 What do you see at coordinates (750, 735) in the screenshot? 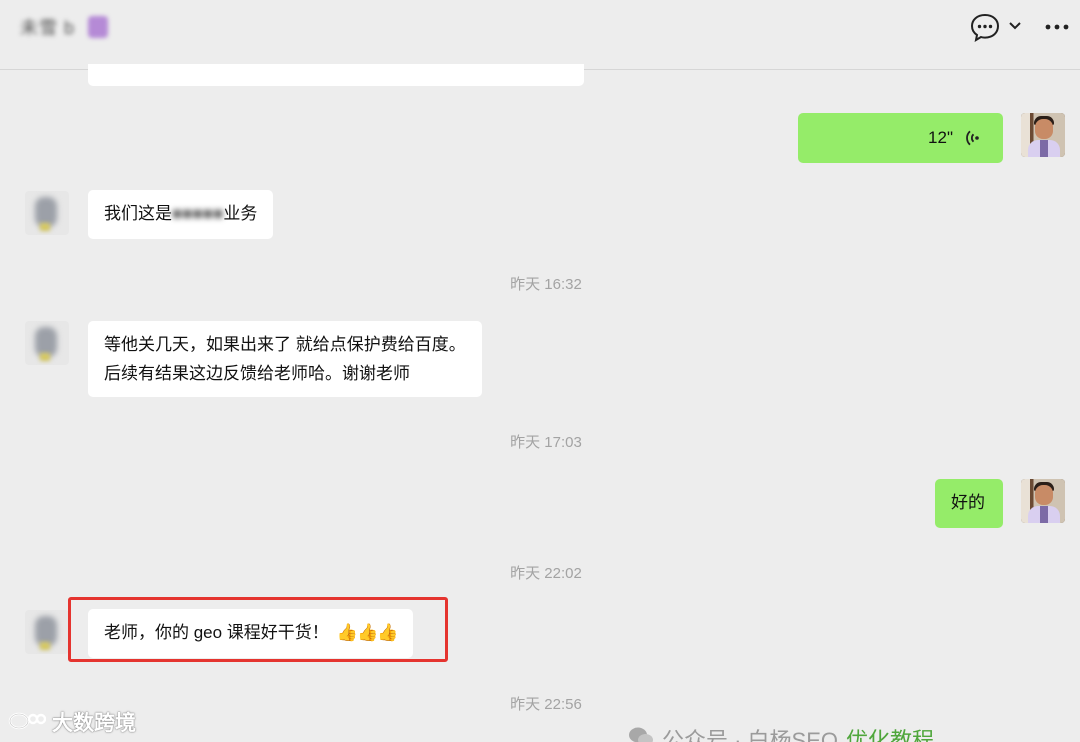
I see `watermark-right-text: 公众号 · 白杨SEO` at bounding box center [750, 735].